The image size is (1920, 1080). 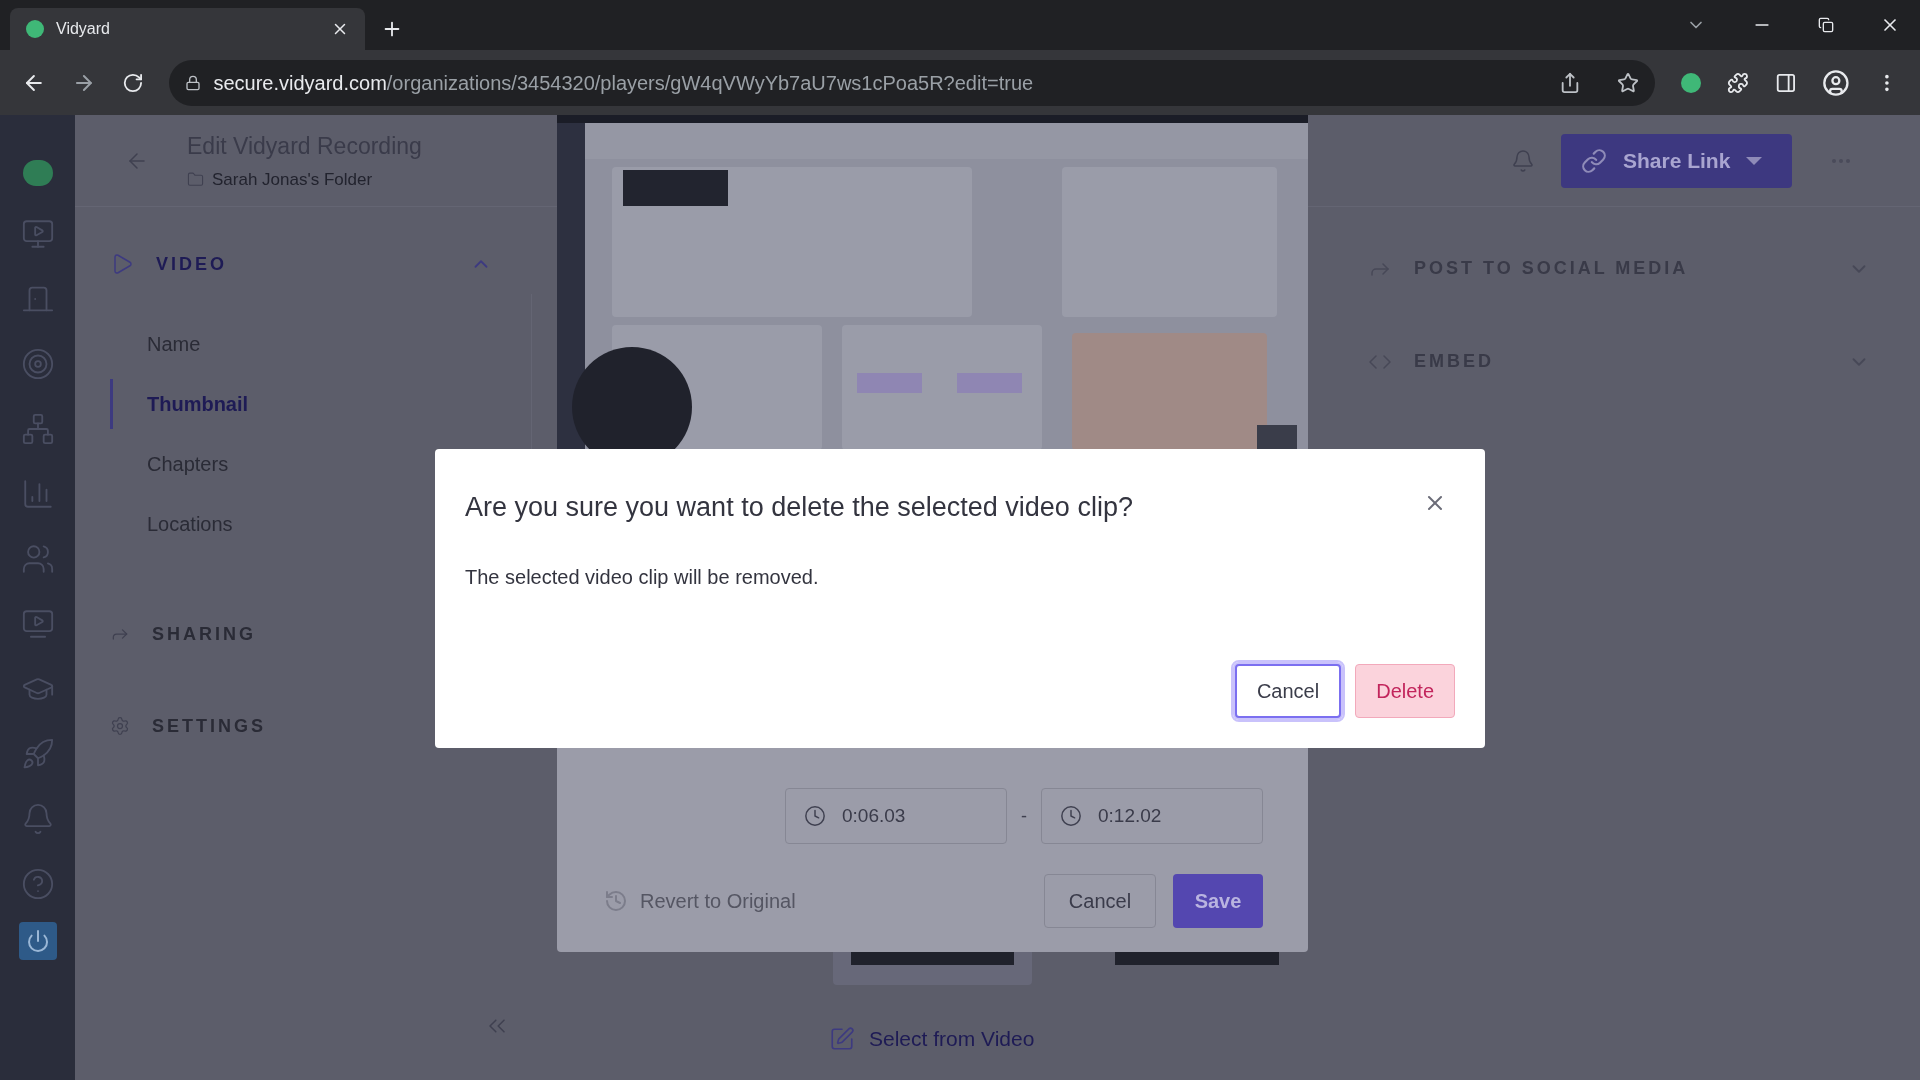 I want to click on vidyard-logo-icon, so click(x=35, y=29).